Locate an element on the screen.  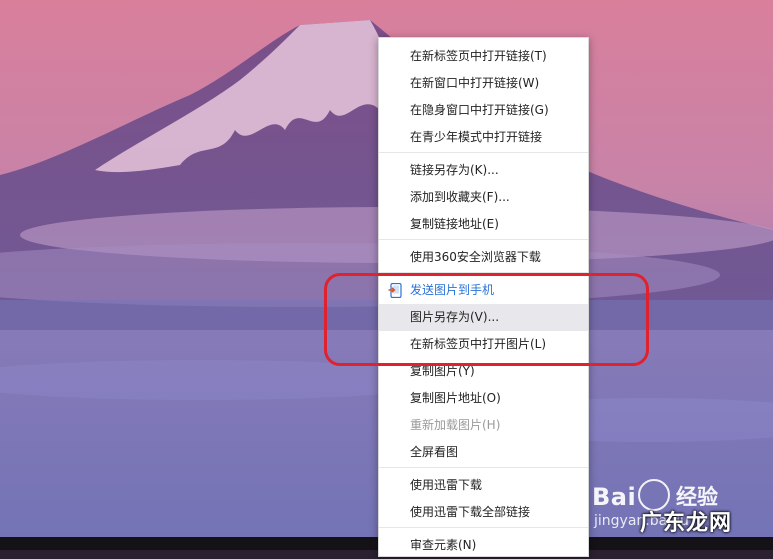
menu-item-copy-link-address: 复制链接地址(E) is located at coordinates (483, 224).